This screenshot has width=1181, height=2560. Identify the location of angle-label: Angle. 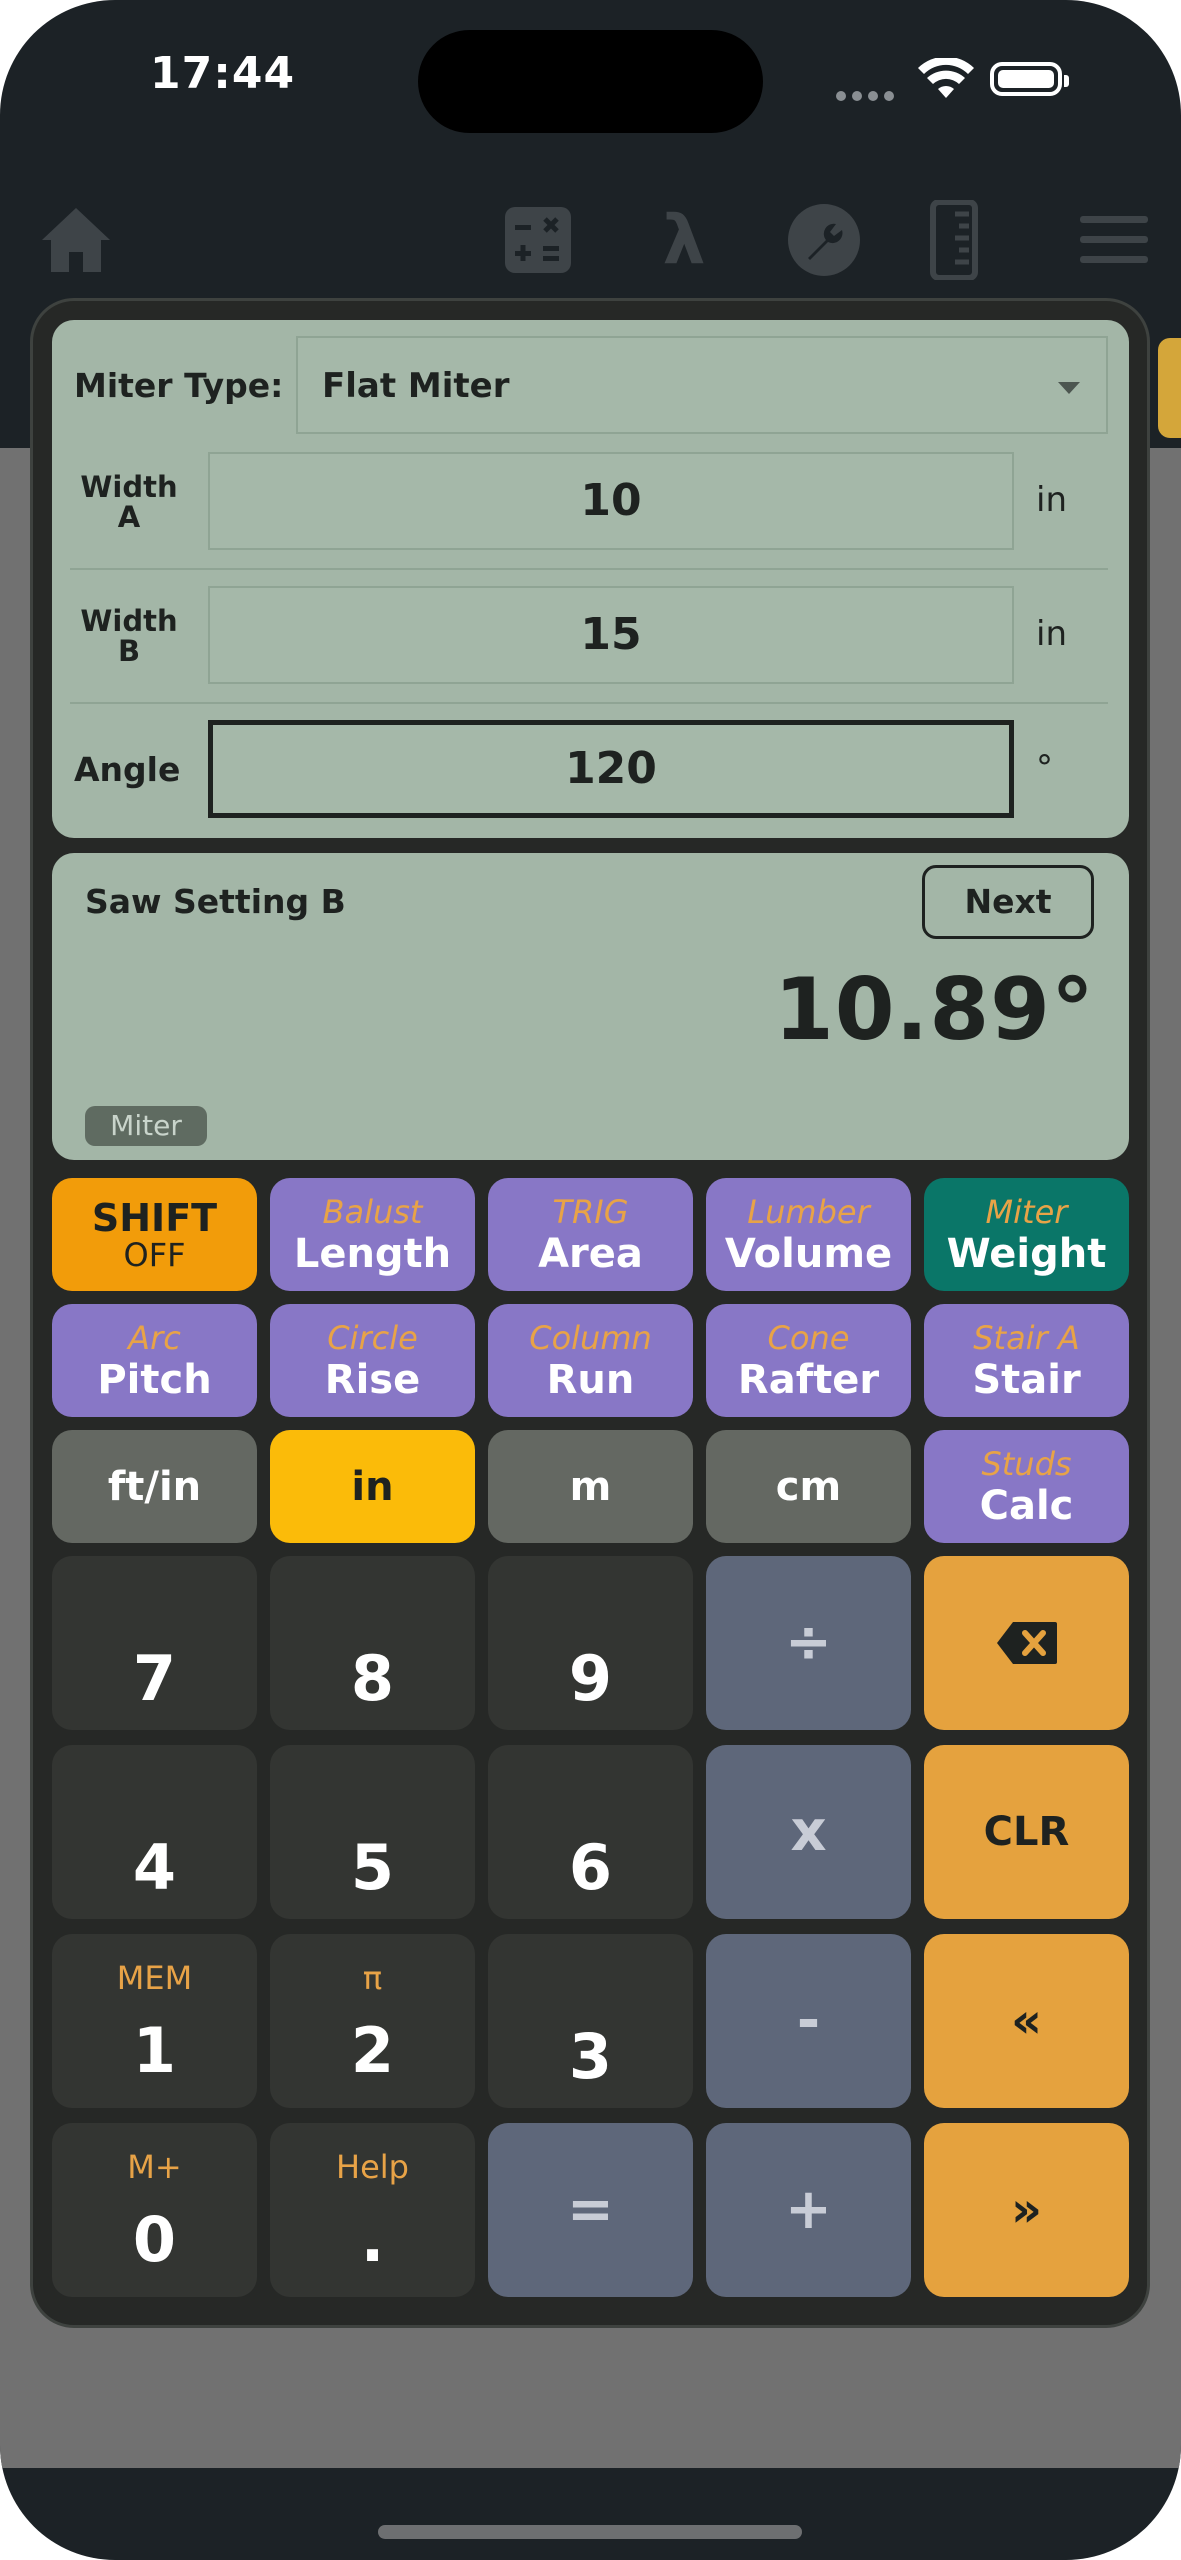
(127, 769).